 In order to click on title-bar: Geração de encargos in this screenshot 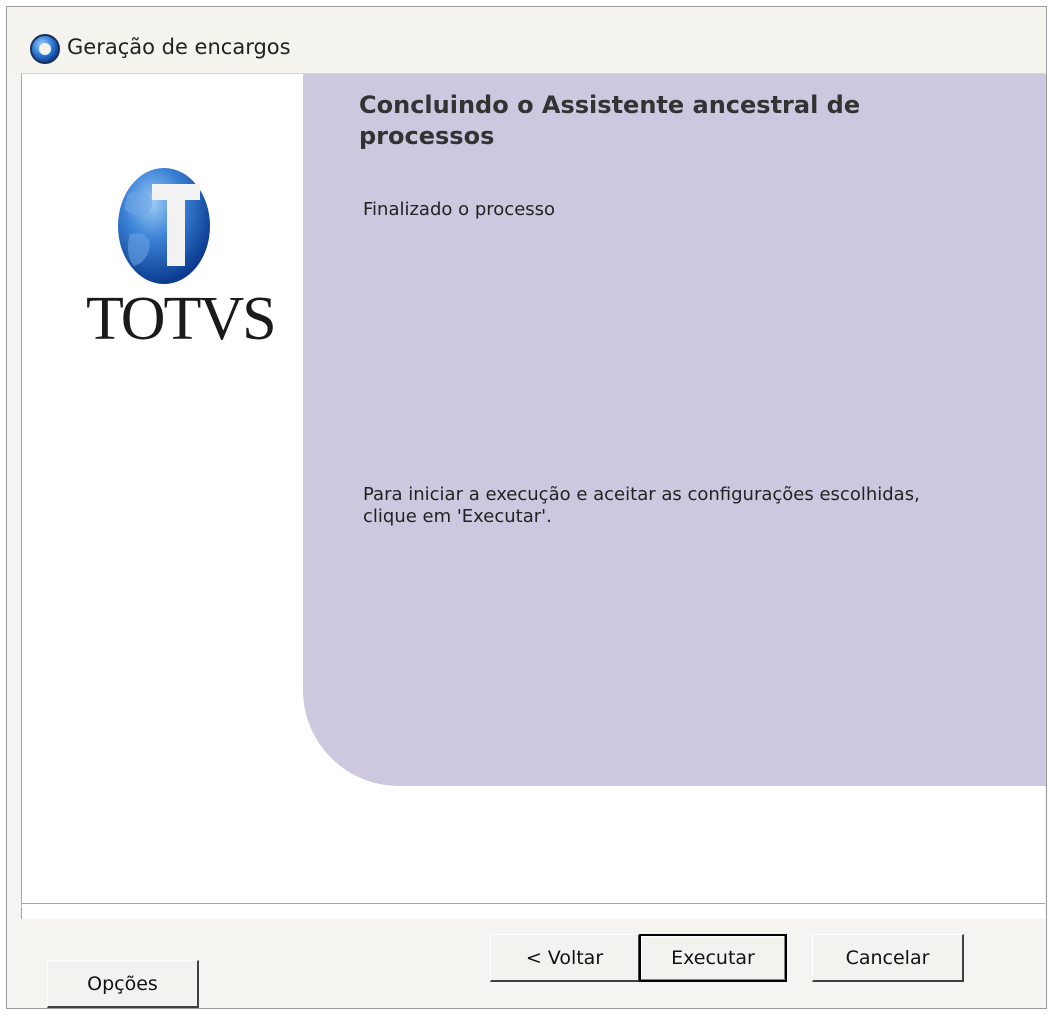, I will do `click(526, 40)`.